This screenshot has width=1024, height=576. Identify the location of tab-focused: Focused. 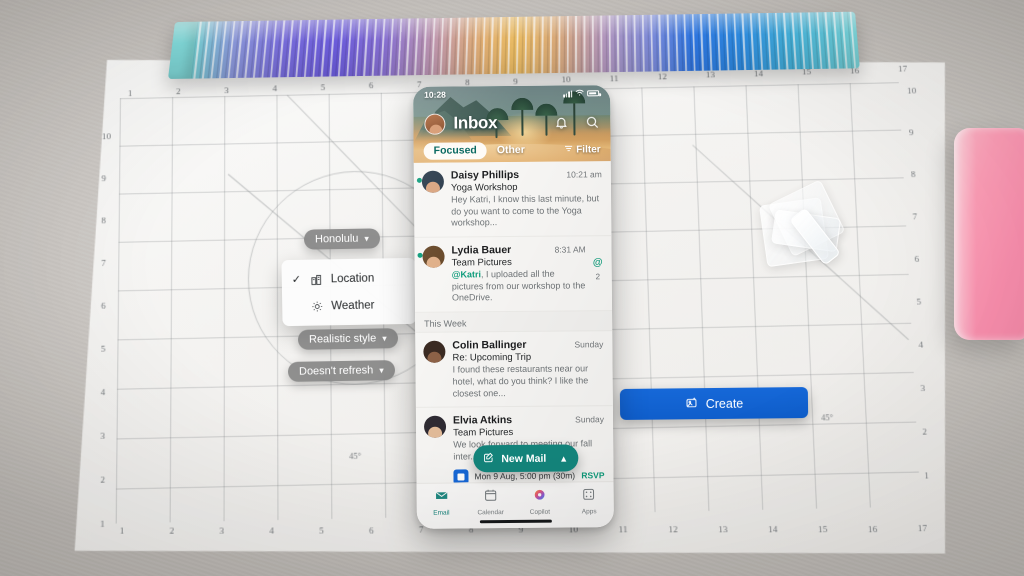
(455, 150).